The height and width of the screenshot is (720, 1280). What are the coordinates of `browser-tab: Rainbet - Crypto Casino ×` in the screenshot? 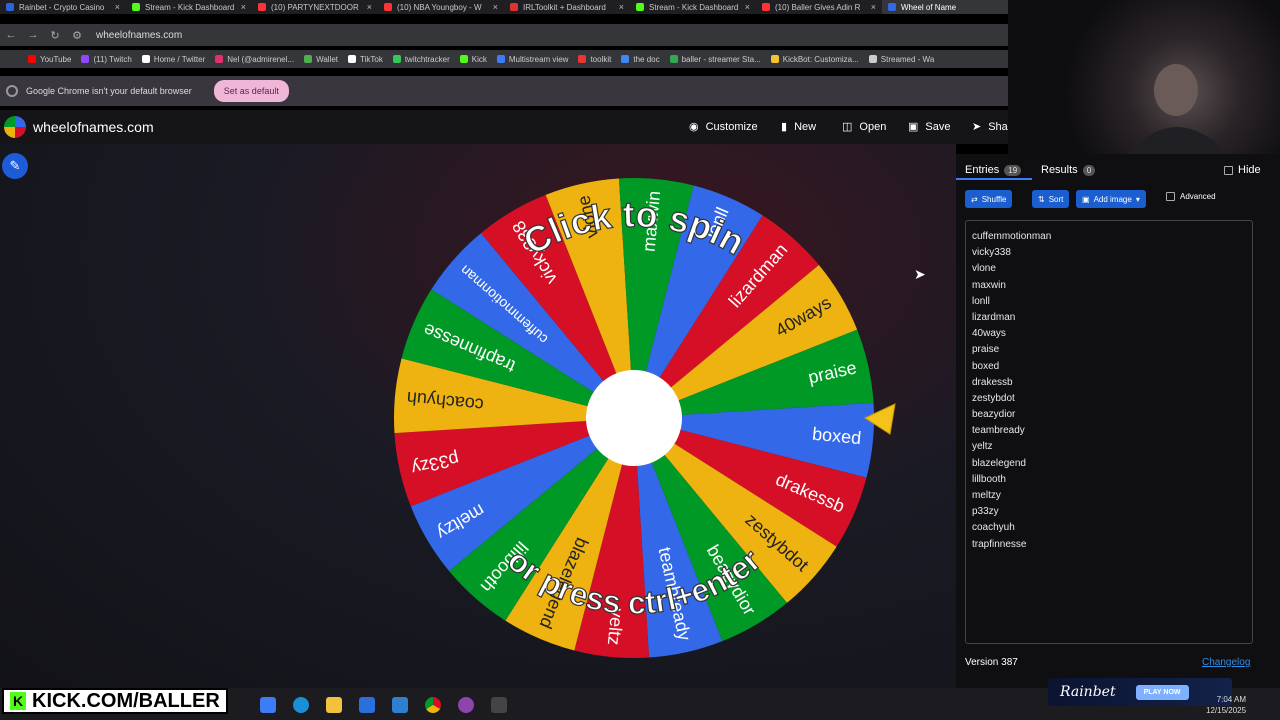 It's located at (63, 7).